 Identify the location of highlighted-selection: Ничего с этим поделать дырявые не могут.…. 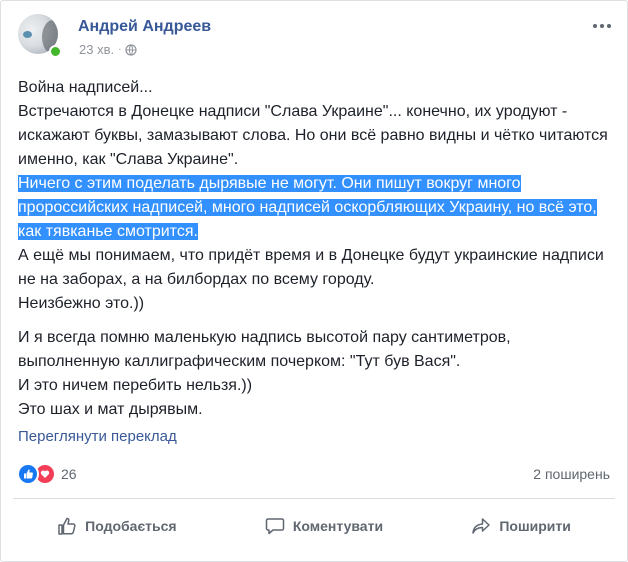
(307, 207).